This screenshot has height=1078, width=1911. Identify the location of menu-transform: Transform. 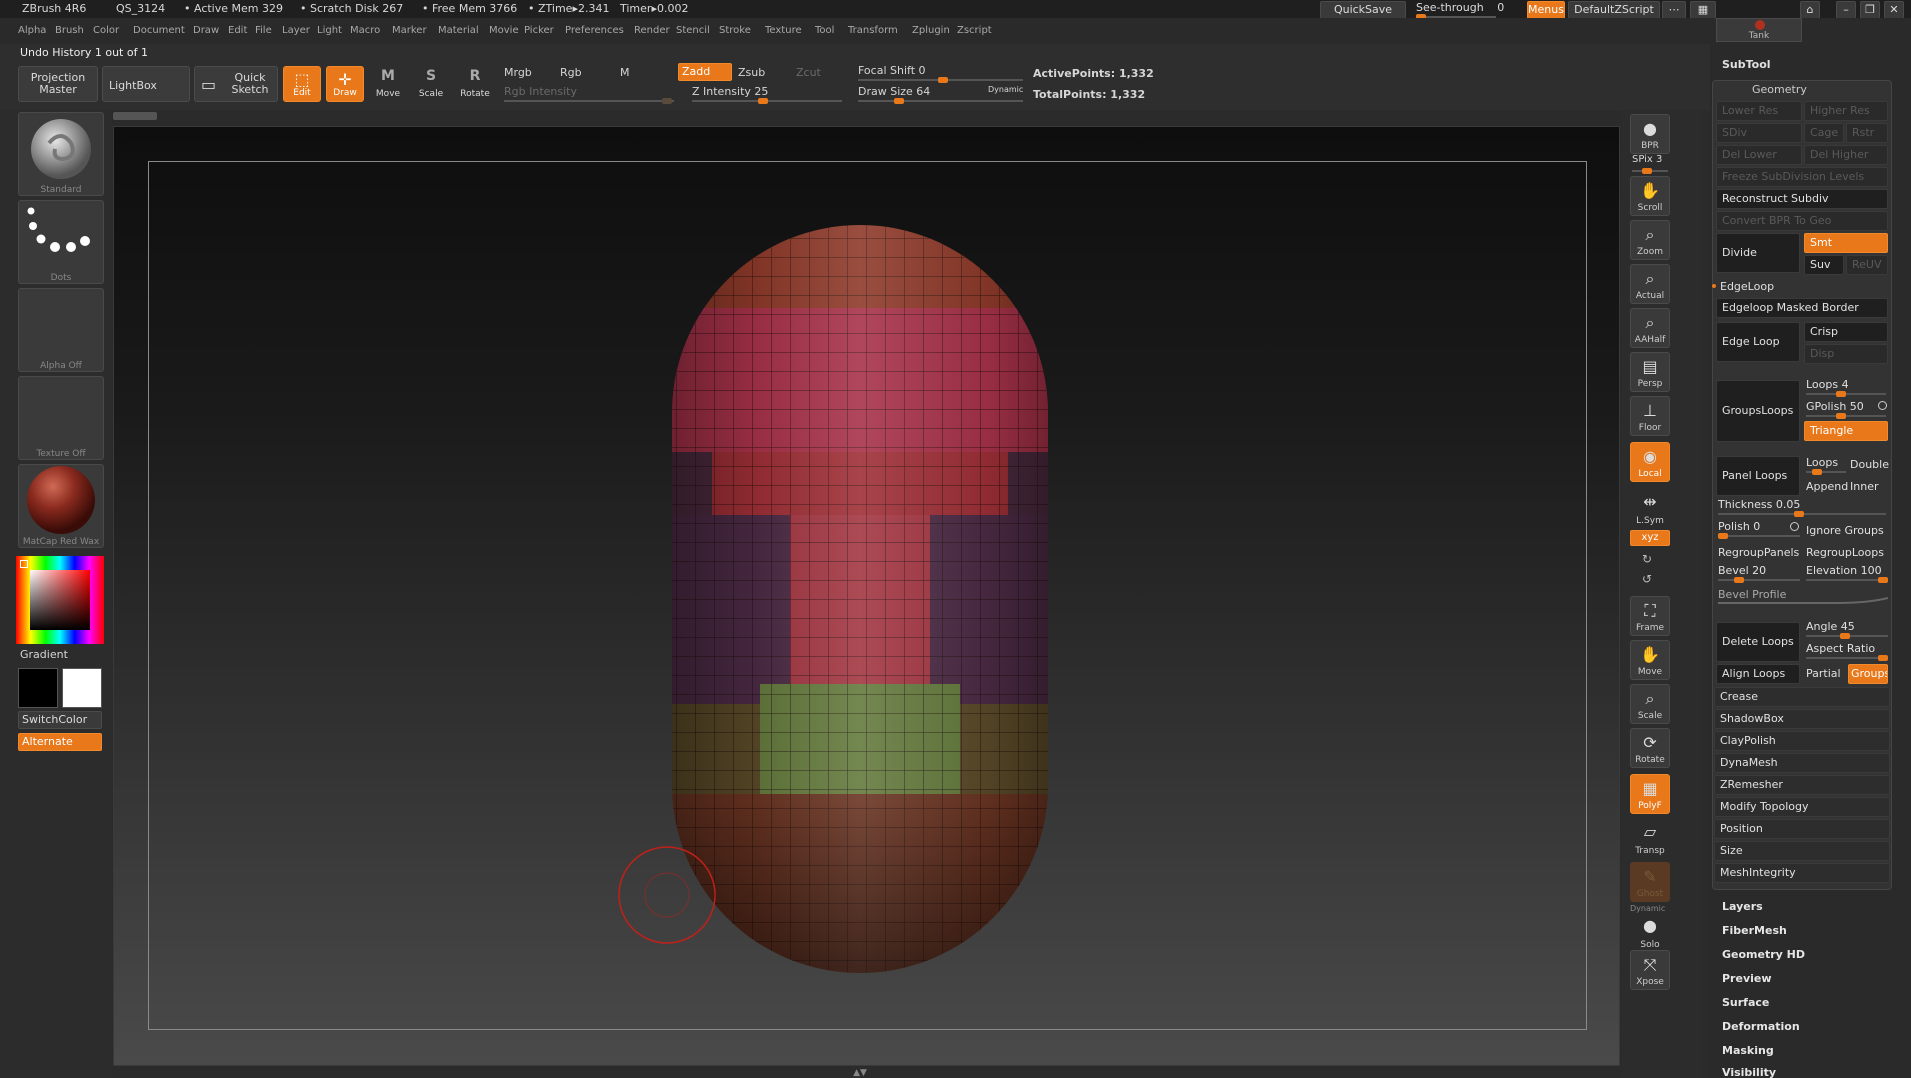
(873, 30).